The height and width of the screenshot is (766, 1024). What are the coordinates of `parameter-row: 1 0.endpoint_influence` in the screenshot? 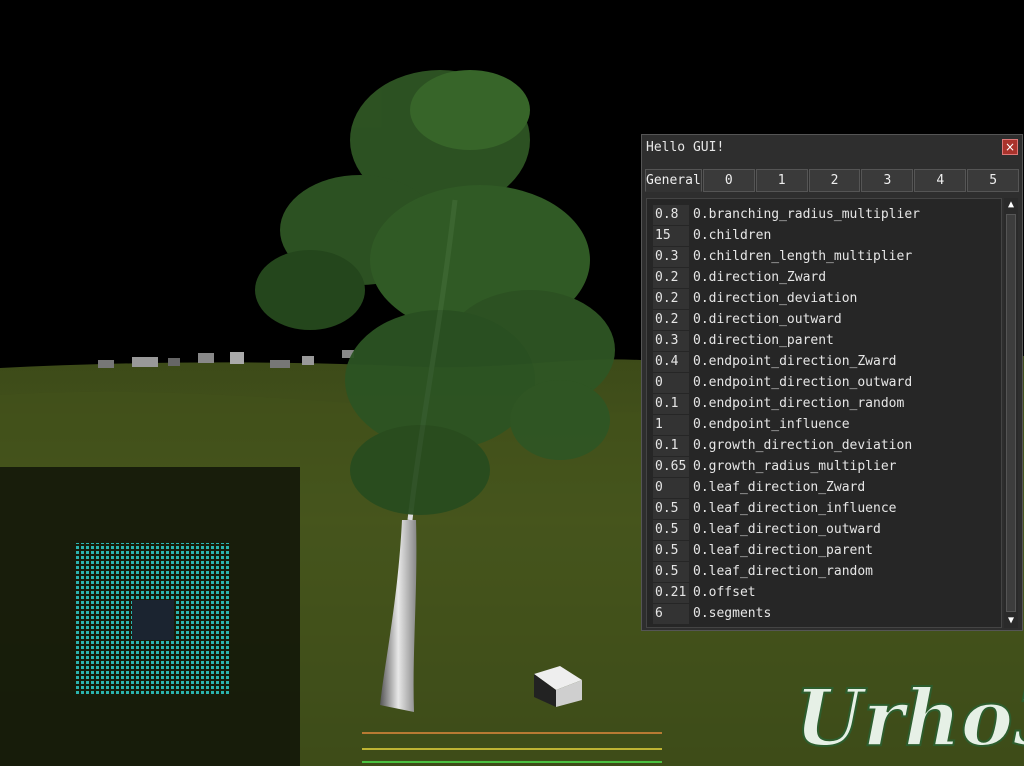 It's located at (751, 425).